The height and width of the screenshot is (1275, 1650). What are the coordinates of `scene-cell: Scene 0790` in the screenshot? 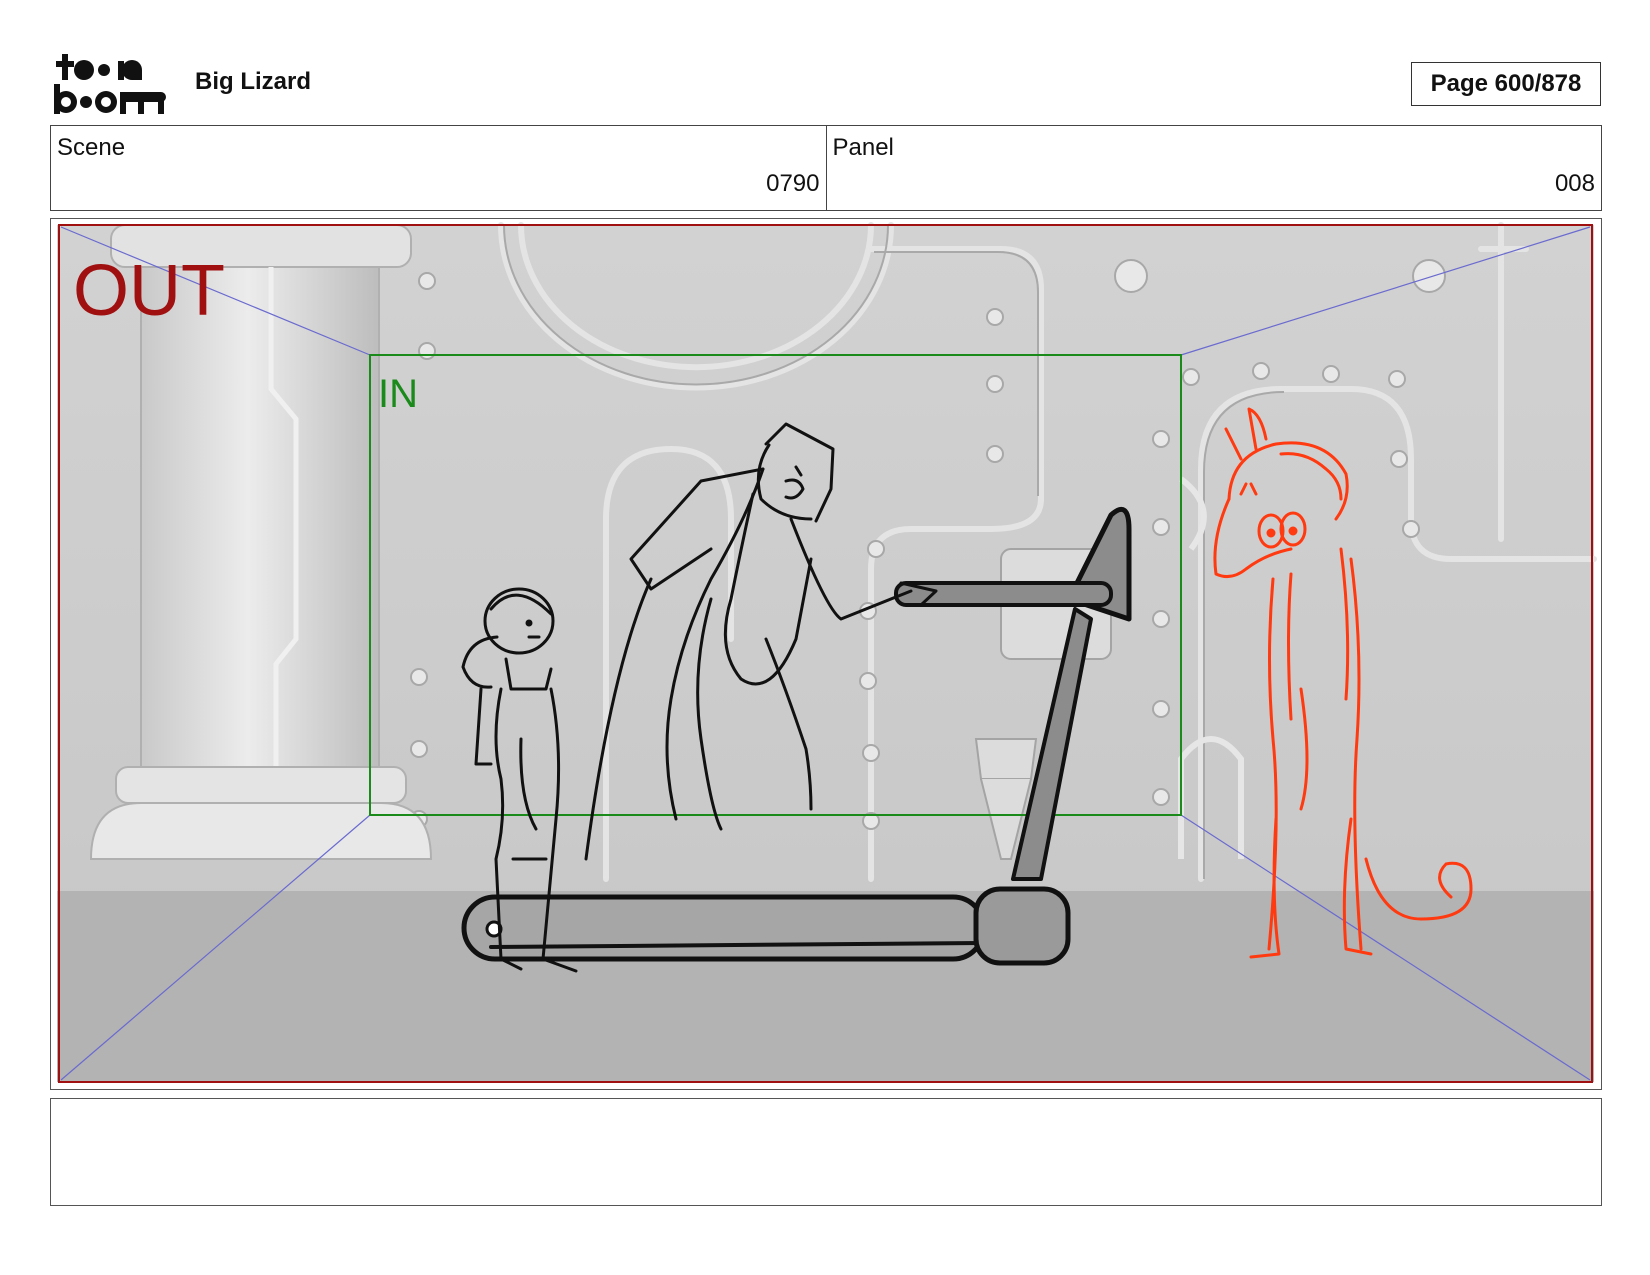 It's located at (438, 168).